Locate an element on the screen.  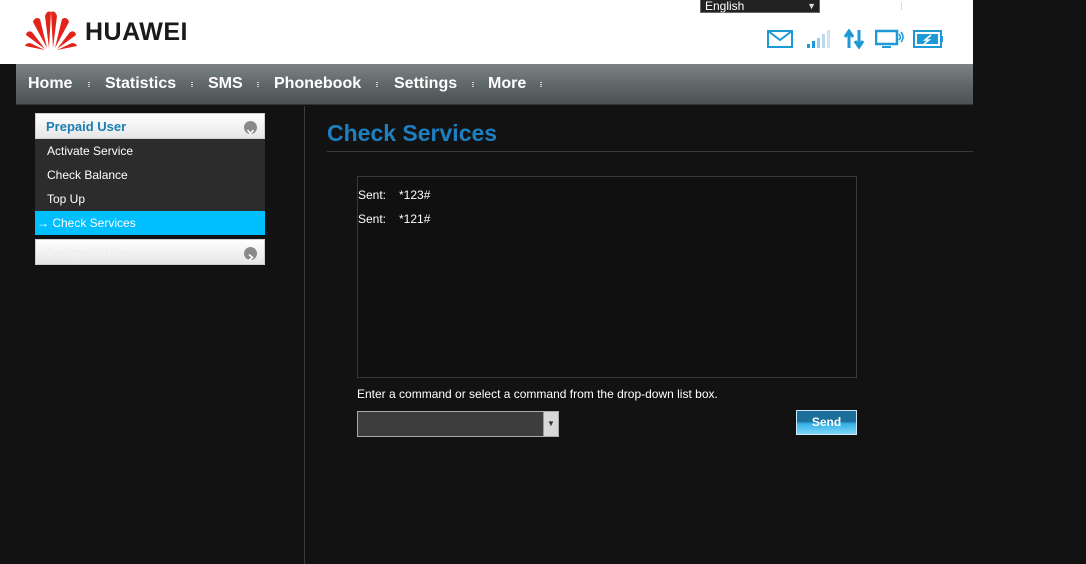
nav-sms: SMS is located at coordinates (225, 84).